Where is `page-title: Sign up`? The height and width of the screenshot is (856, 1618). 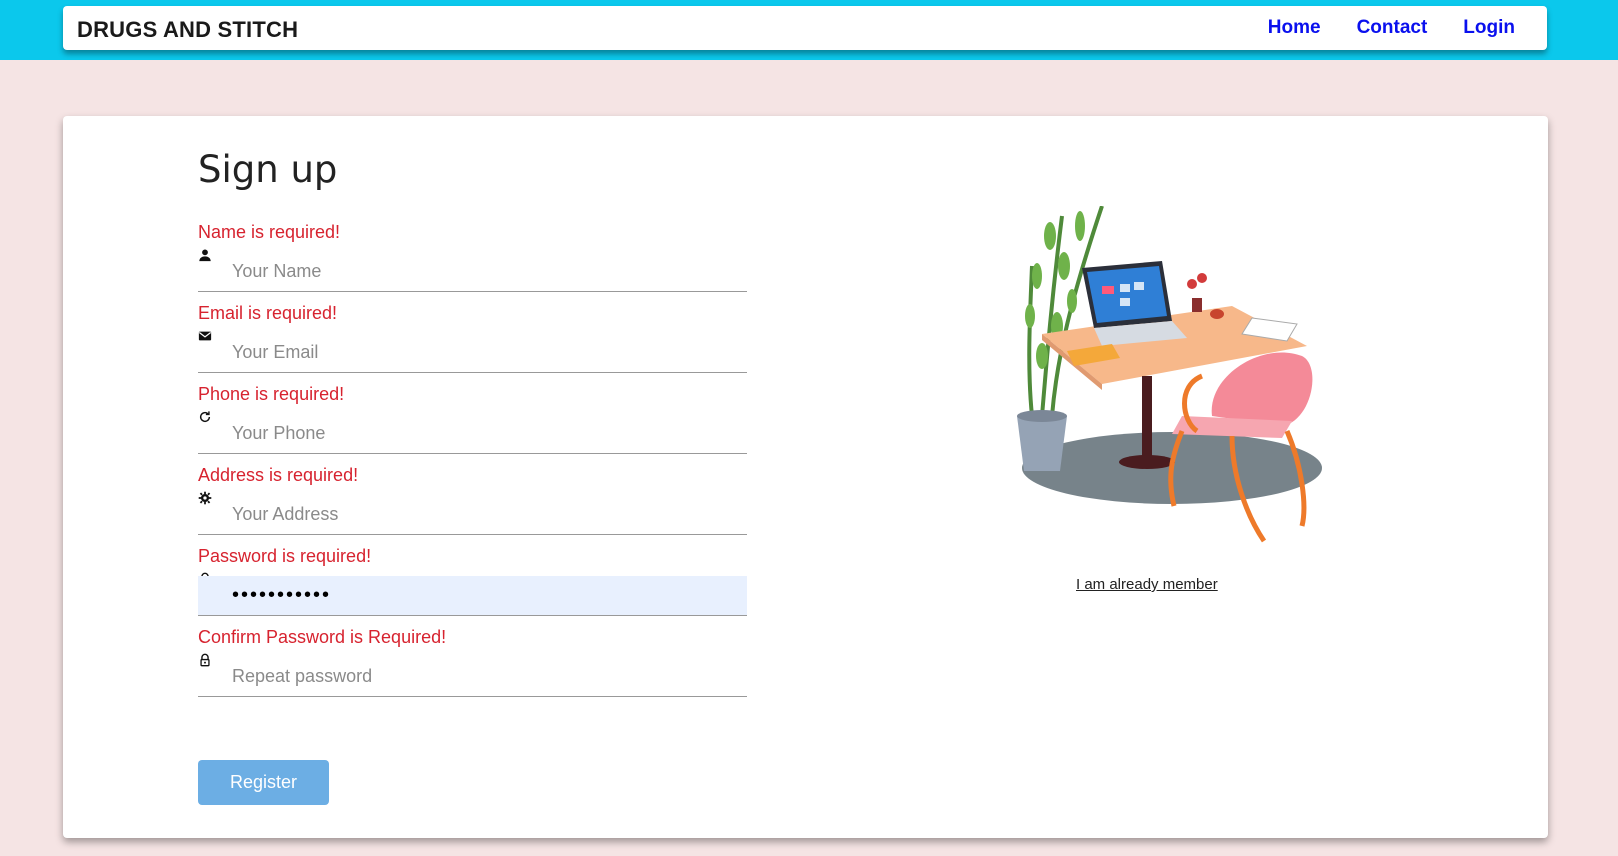 page-title: Sign up is located at coordinates (268, 169).